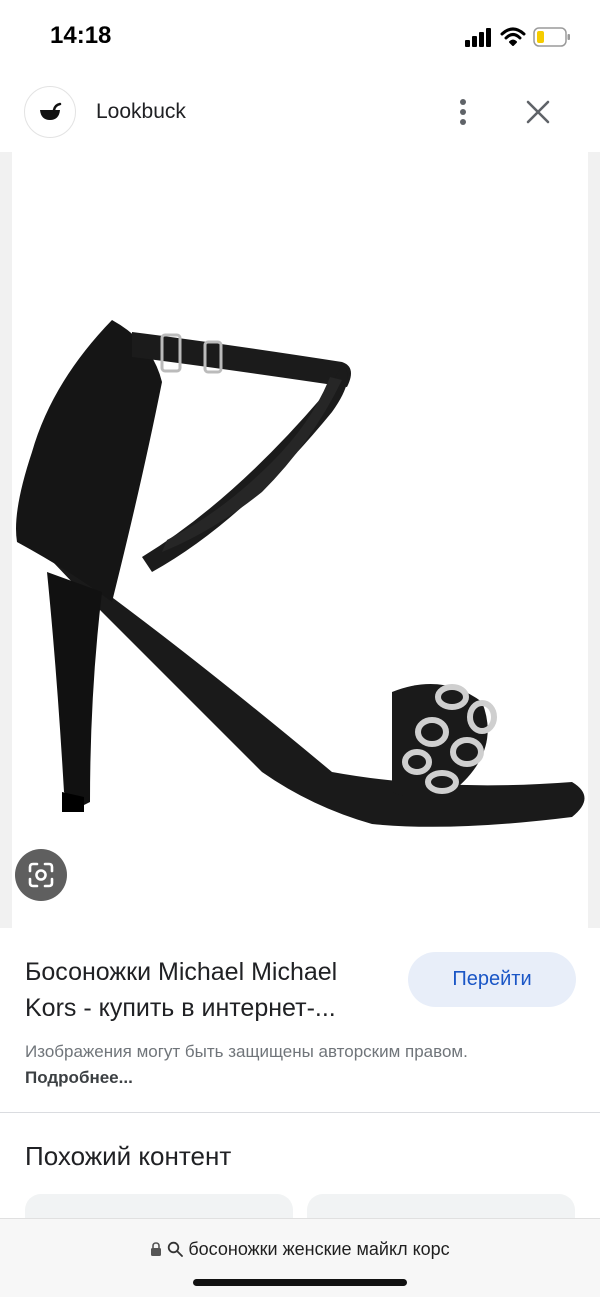 Image resolution: width=600 pixels, height=1297 pixels. Describe the element at coordinates (319, 1249) in the screenshot. I see `search-query: босоножки женские майкл корс` at that location.